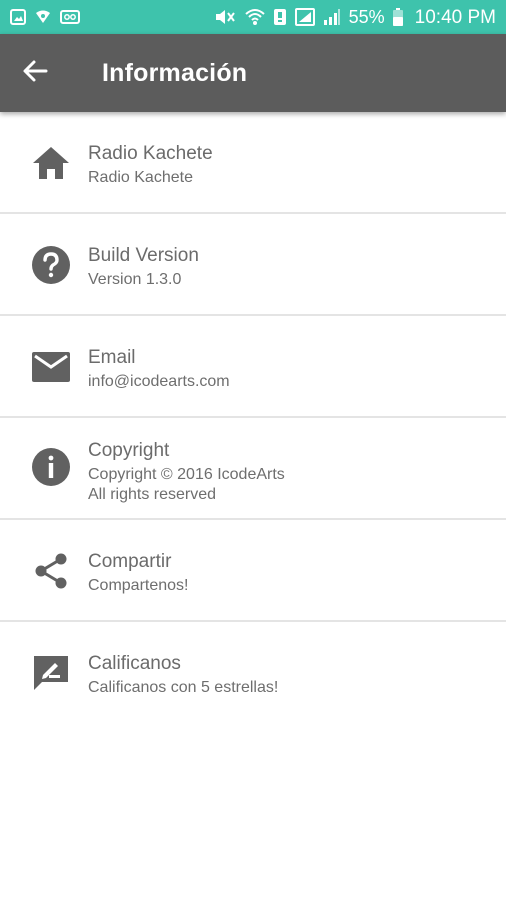 Image resolution: width=506 pixels, height=900 pixels. What do you see at coordinates (290, 369) in the screenshot?
I see `list-item-texts: Email info@icodearts.com` at bounding box center [290, 369].